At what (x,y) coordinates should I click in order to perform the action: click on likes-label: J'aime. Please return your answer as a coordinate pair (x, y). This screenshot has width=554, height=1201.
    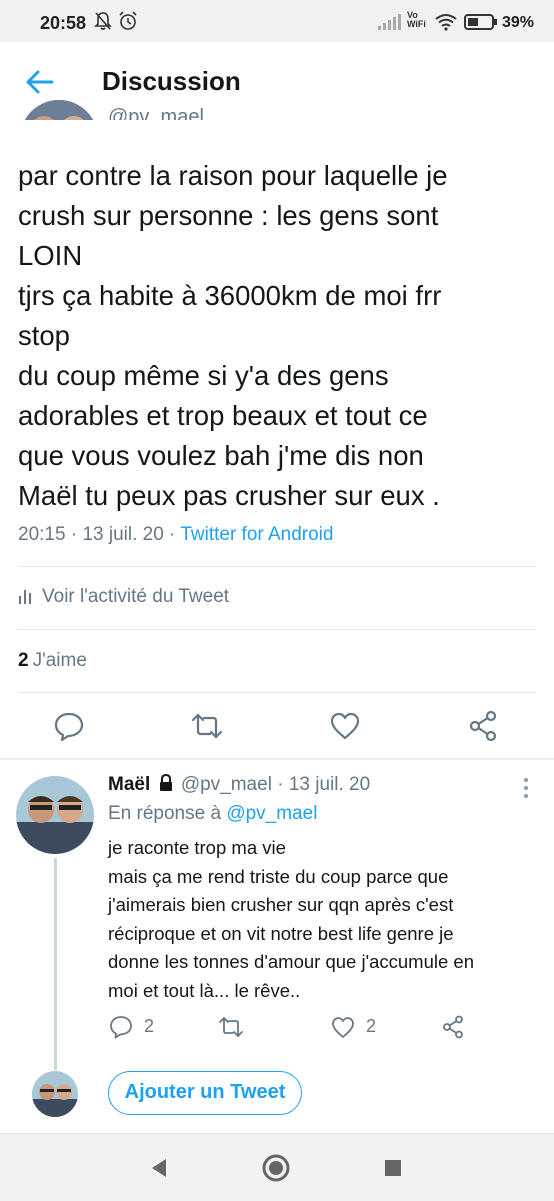
    Looking at the image, I should click on (59, 660).